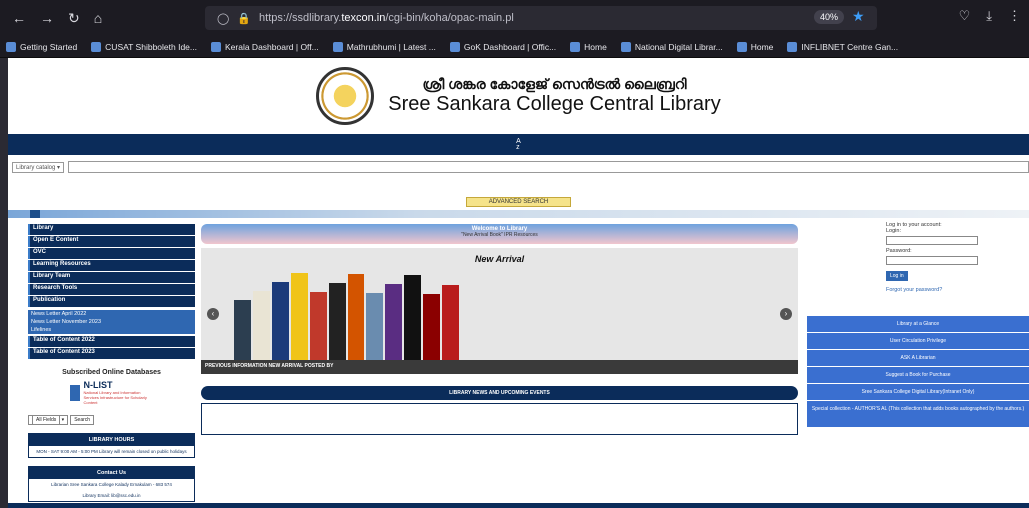 The width and height of the screenshot is (1029, 508). Describe the element at coordinates (213, 314) in the screenshot. I see `carousel-prev-icon: ‹` at that location.